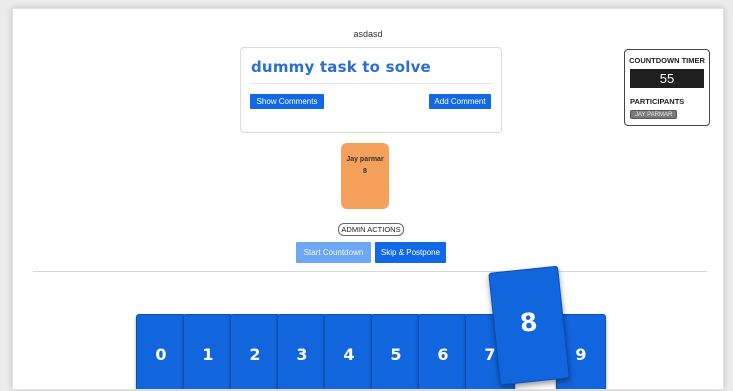 The image size is (733, 391). I want to click on deck-card-5: 5, so click(396, 351).